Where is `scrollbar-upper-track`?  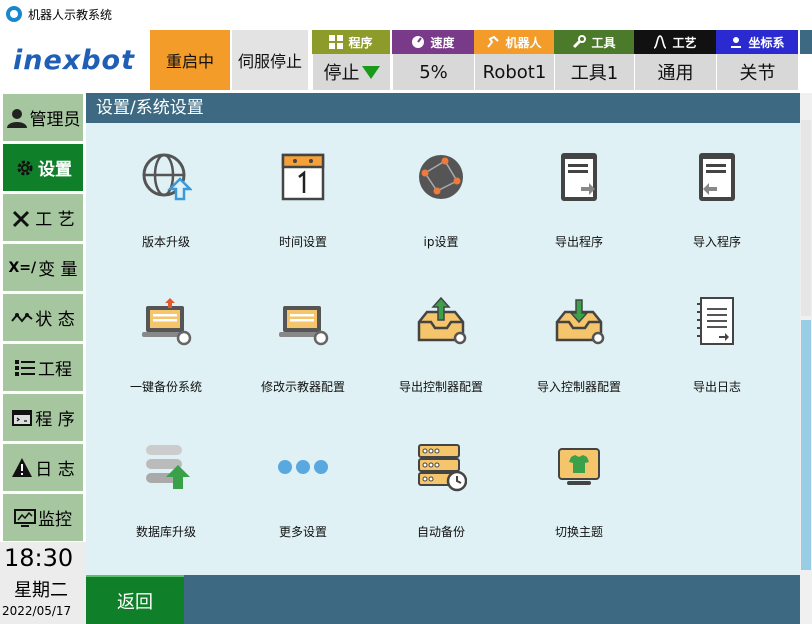 scrollbar-upper-track is located at coordinates (806, 218).